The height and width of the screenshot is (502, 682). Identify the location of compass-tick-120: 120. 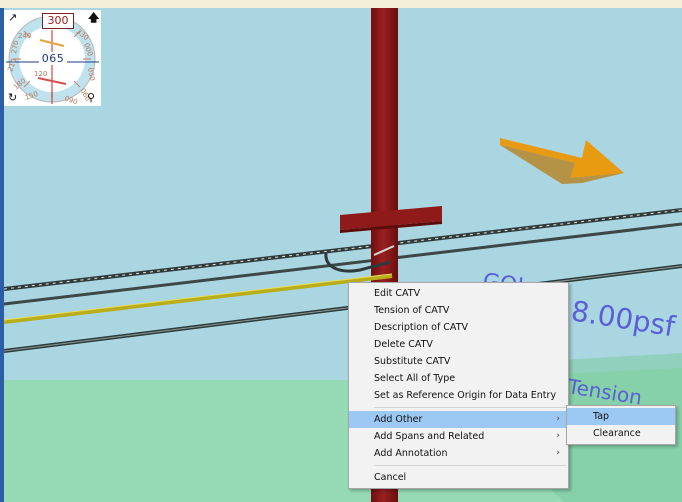
(40, 74).